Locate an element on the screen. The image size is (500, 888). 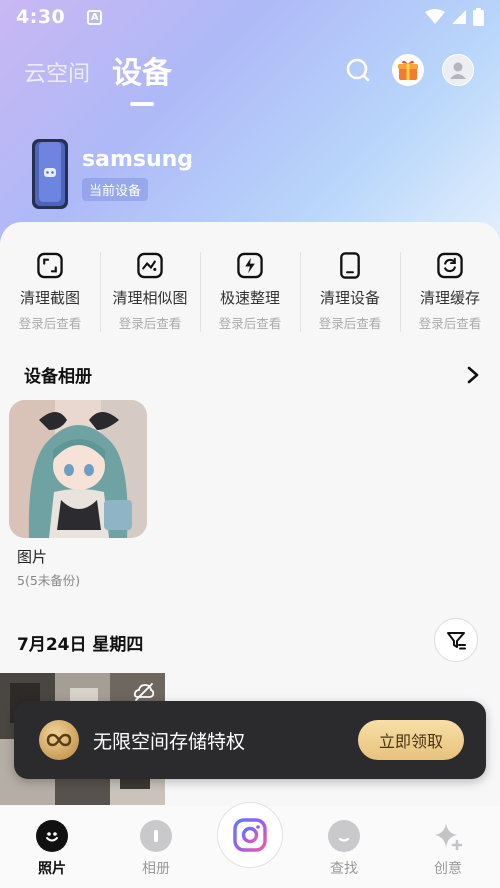
similar-image-icon is located at coordinates (150, 265).